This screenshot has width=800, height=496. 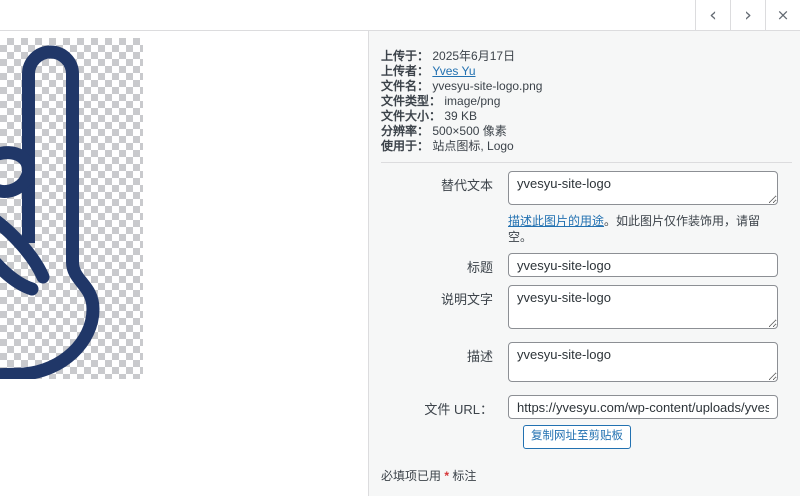 I want to click on meta-row-uploaded-date: 上传于： 2025年6月17日, so click(x=586, y=56).